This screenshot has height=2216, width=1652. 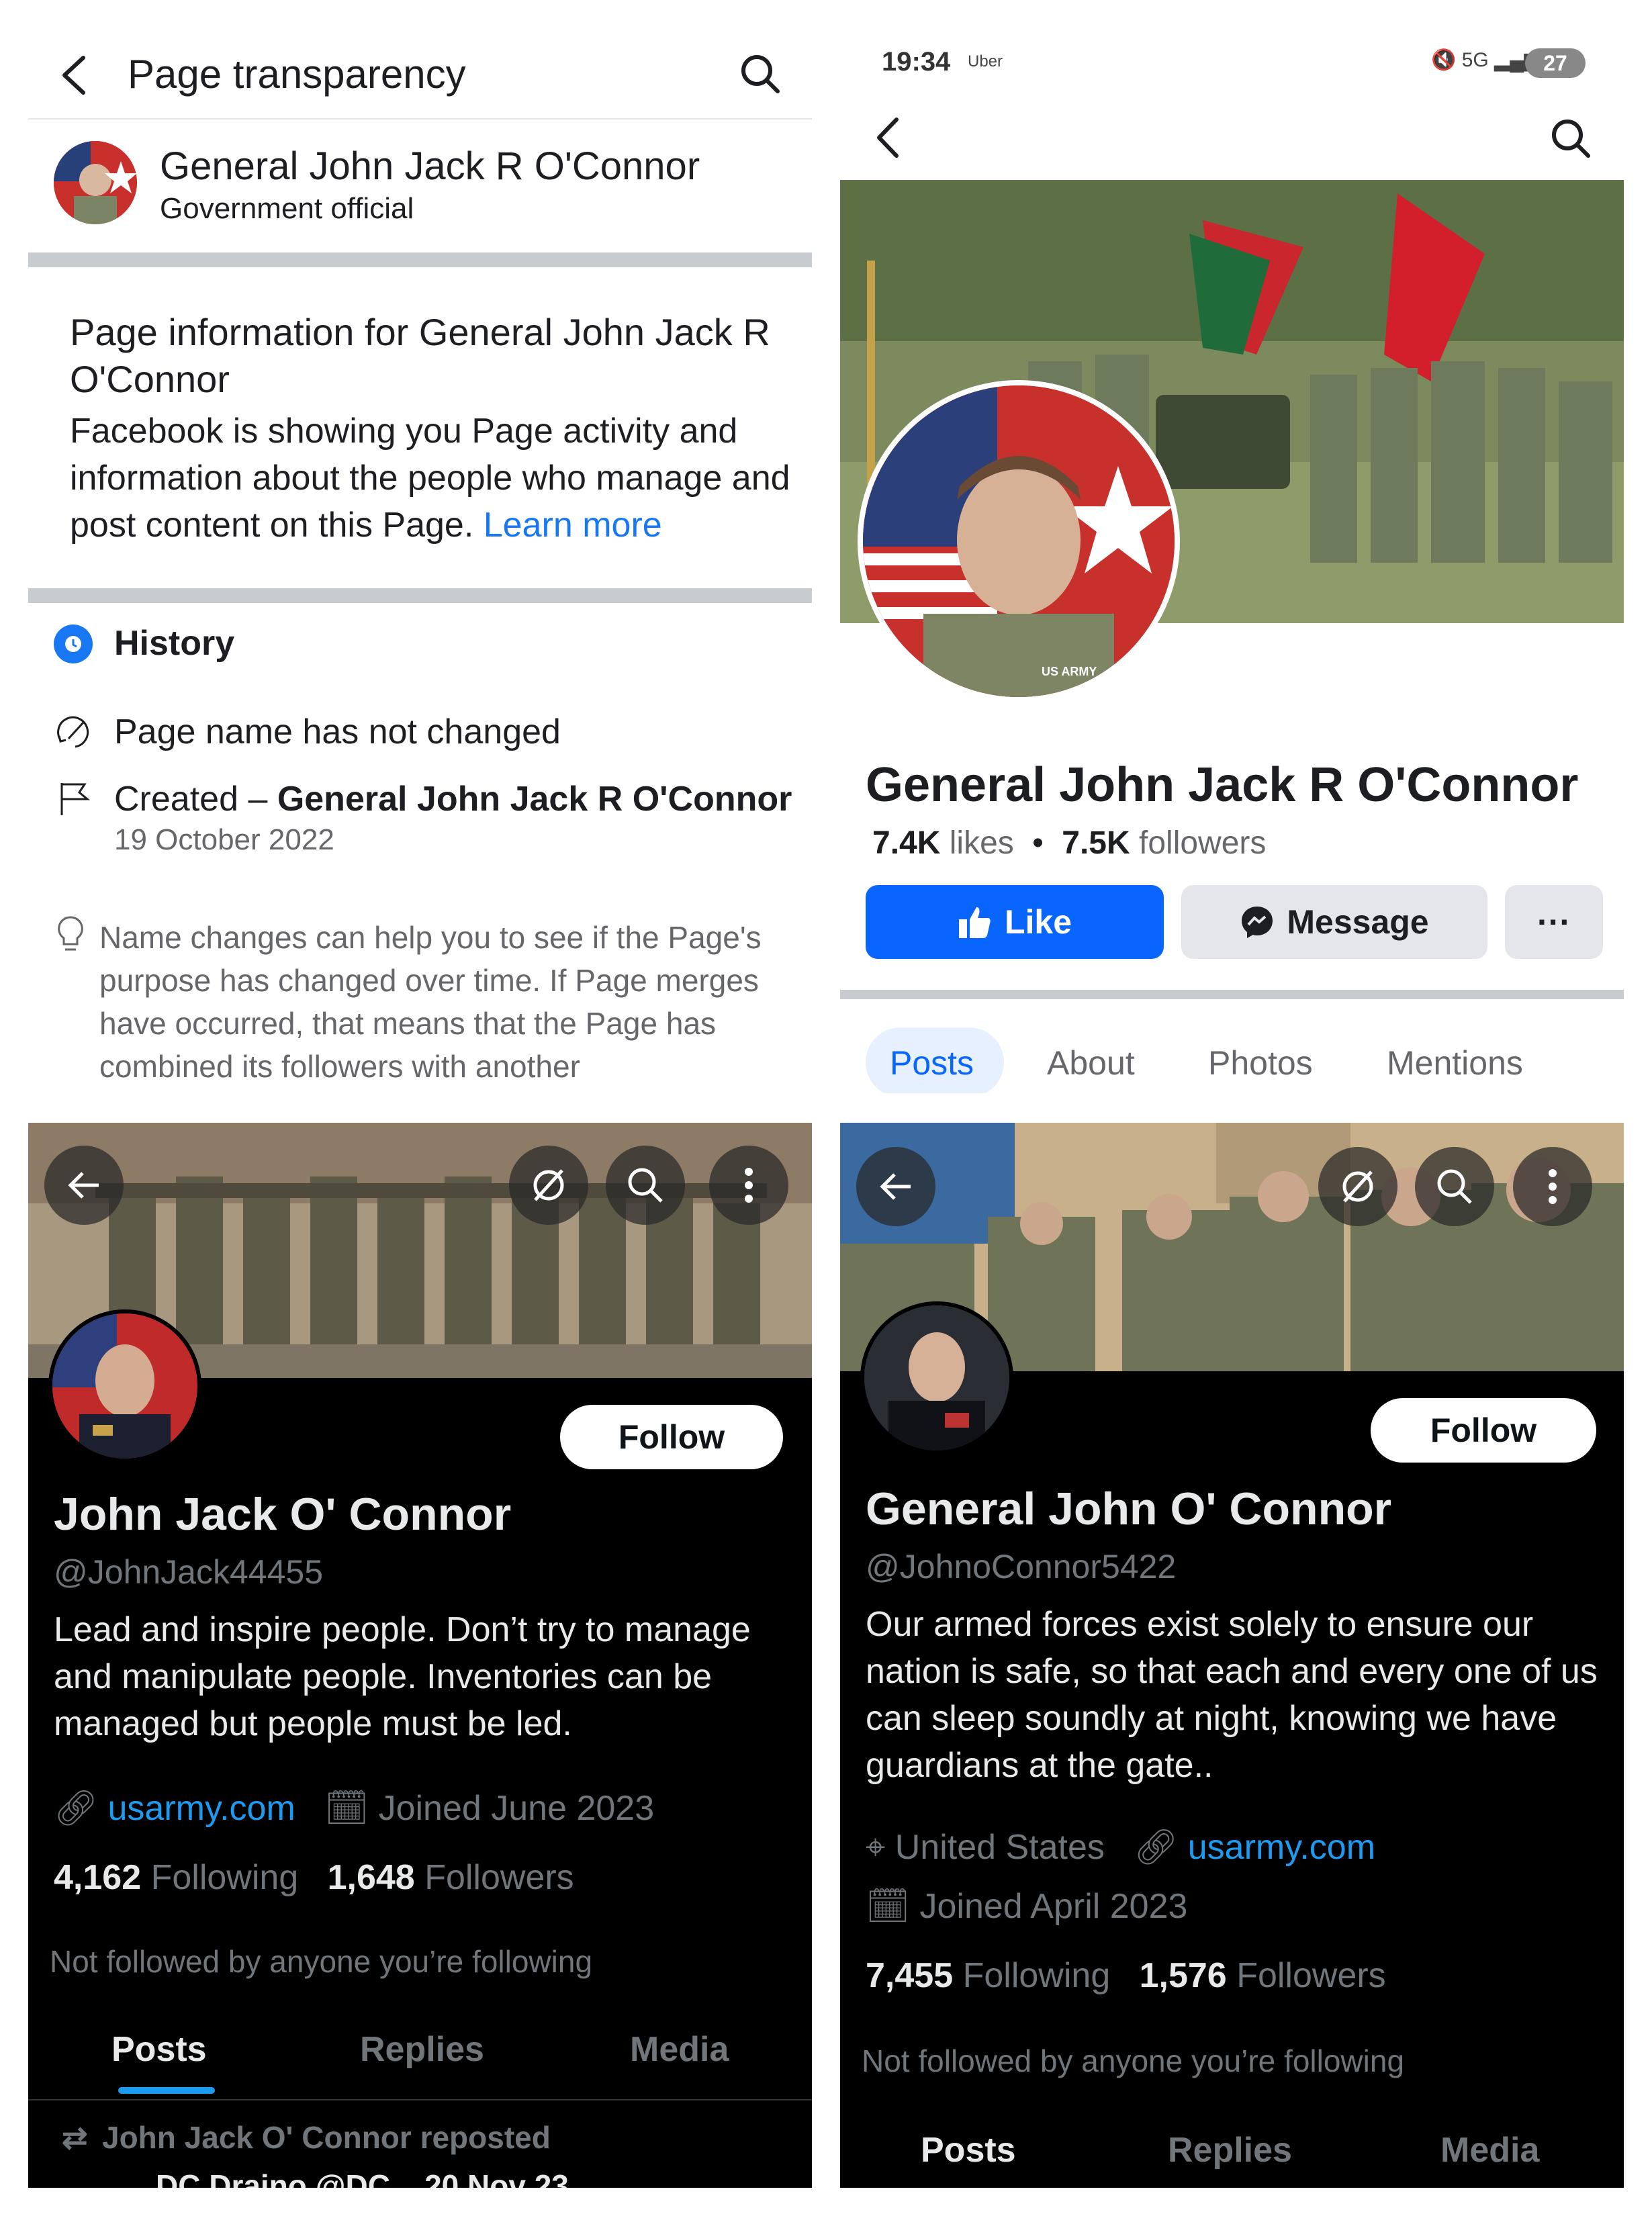 I want to click on flag-icon, so click(x=75, y=799).